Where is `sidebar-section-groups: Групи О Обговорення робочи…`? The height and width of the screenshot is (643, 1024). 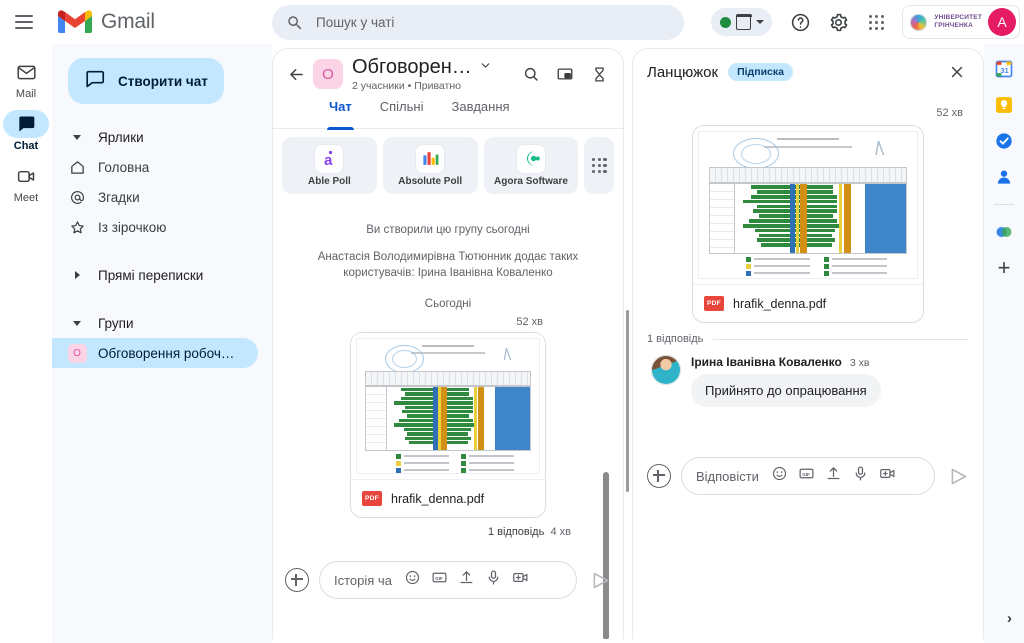 sidebar-section-groups: Групи О Обговорення робочи… is located at coordinates (162, 338).